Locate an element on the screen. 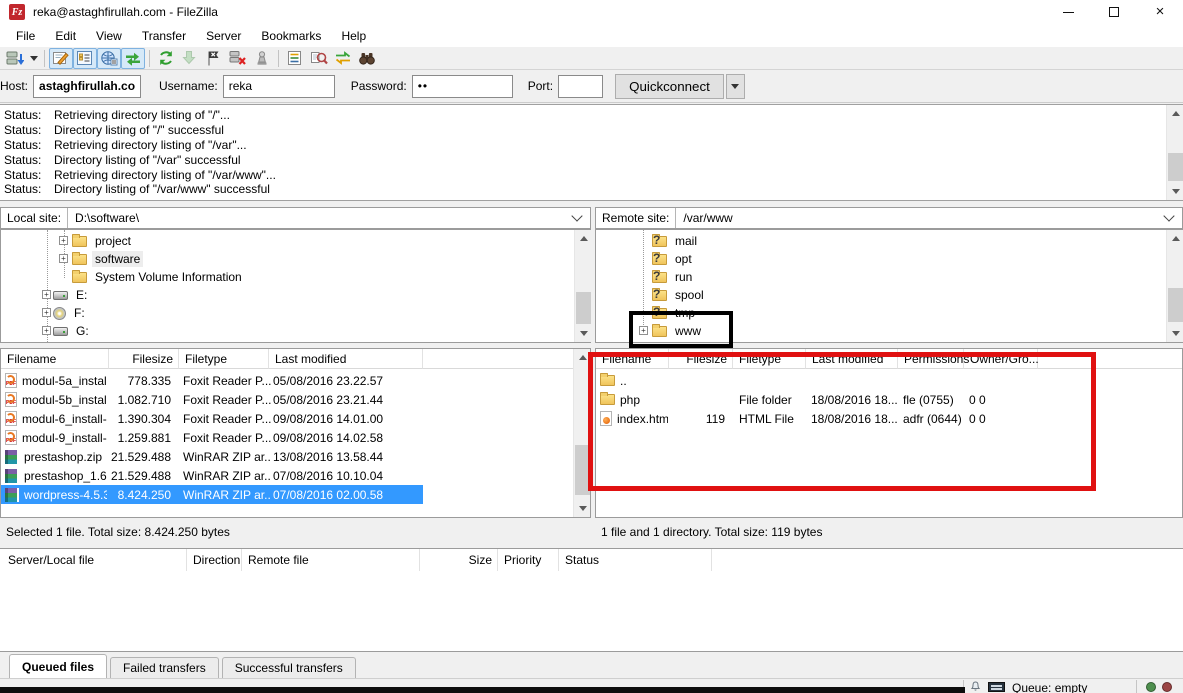 The height and width of the screenshot is (693, 1183). disconnect-icon is located at coordinates (238, 58).